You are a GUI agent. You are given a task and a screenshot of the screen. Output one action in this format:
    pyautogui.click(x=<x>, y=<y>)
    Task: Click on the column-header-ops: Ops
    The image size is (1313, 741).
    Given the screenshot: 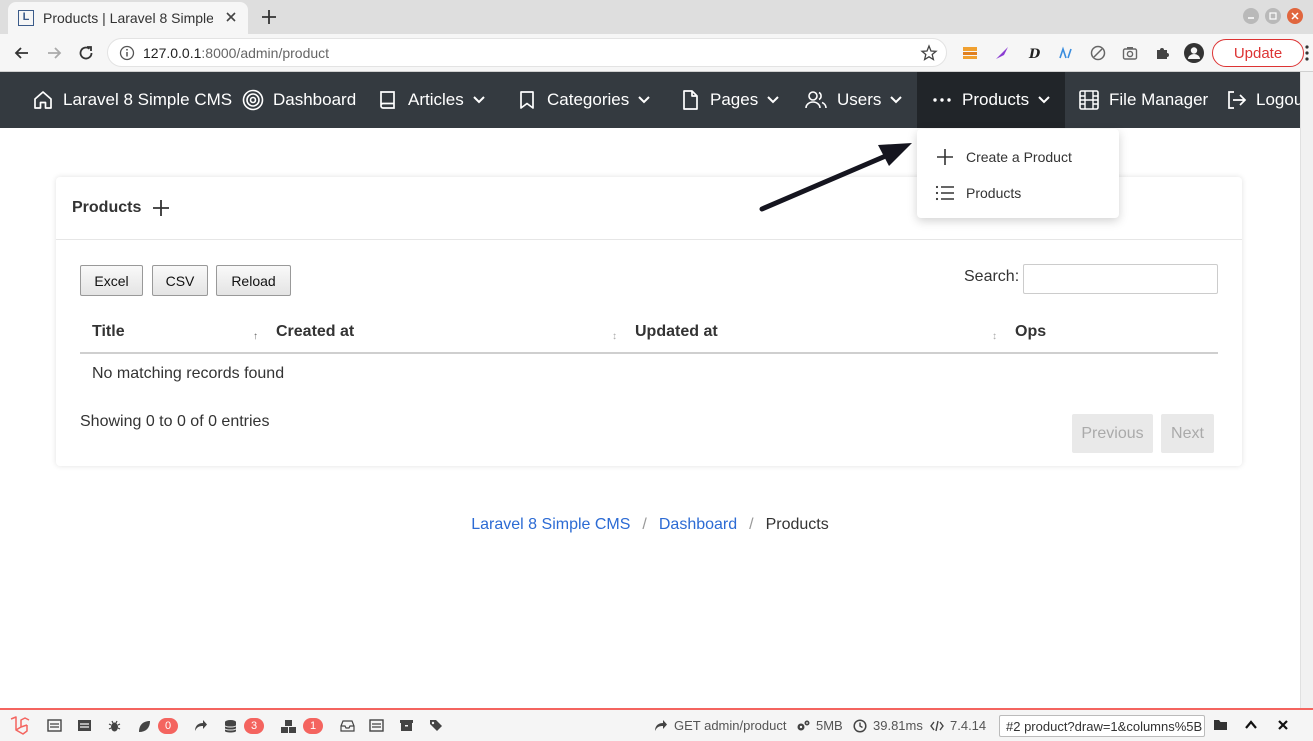 What is the action you would take?
    pyautogui.click(x=1030, y=332)
    